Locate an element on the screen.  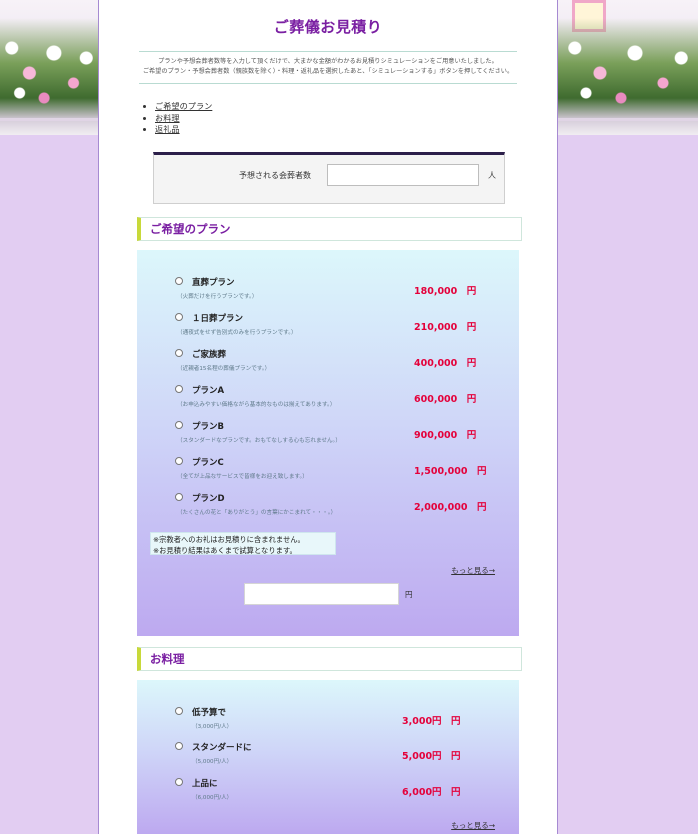
food-option-standard: スタンダードに （5,000円/人） 5,000円 円 is located at coordinates (328, 758).